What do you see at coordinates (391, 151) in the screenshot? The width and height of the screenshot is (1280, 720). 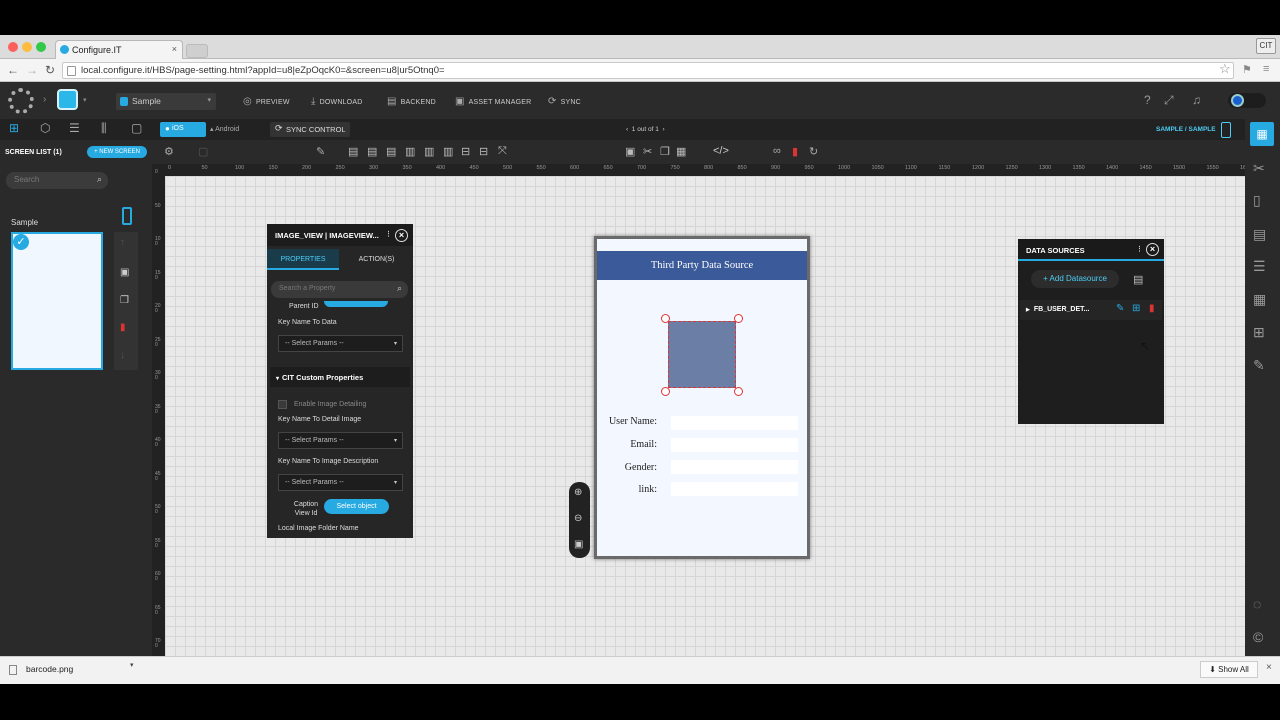 I see `align-bottom-icon: ▤` at bounding box center [391, 151].